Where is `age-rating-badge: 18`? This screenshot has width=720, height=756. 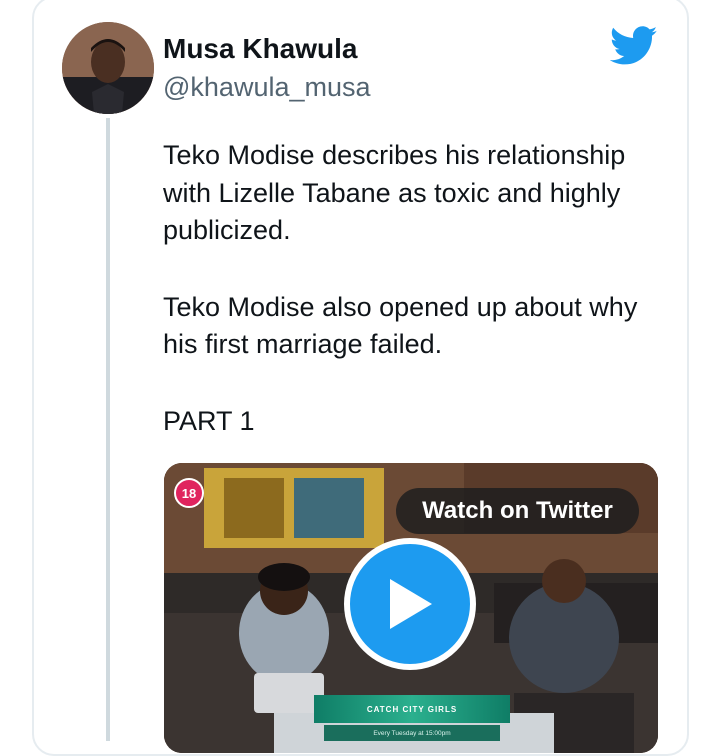
age-rating-badge: 18 is located at coordinates (189, 493).